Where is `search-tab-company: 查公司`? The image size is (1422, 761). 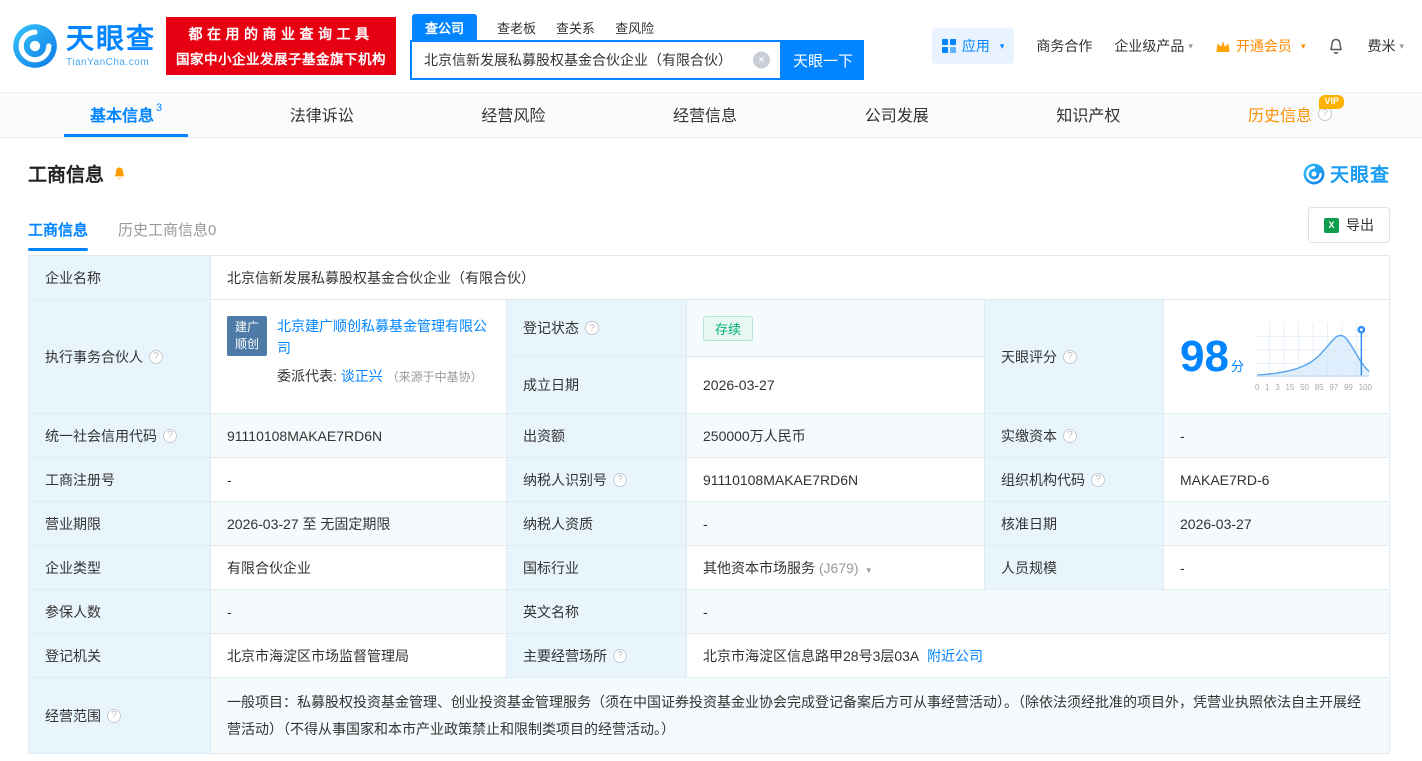
search-tab-company: 查公司 is located at coordinates (445, 27).